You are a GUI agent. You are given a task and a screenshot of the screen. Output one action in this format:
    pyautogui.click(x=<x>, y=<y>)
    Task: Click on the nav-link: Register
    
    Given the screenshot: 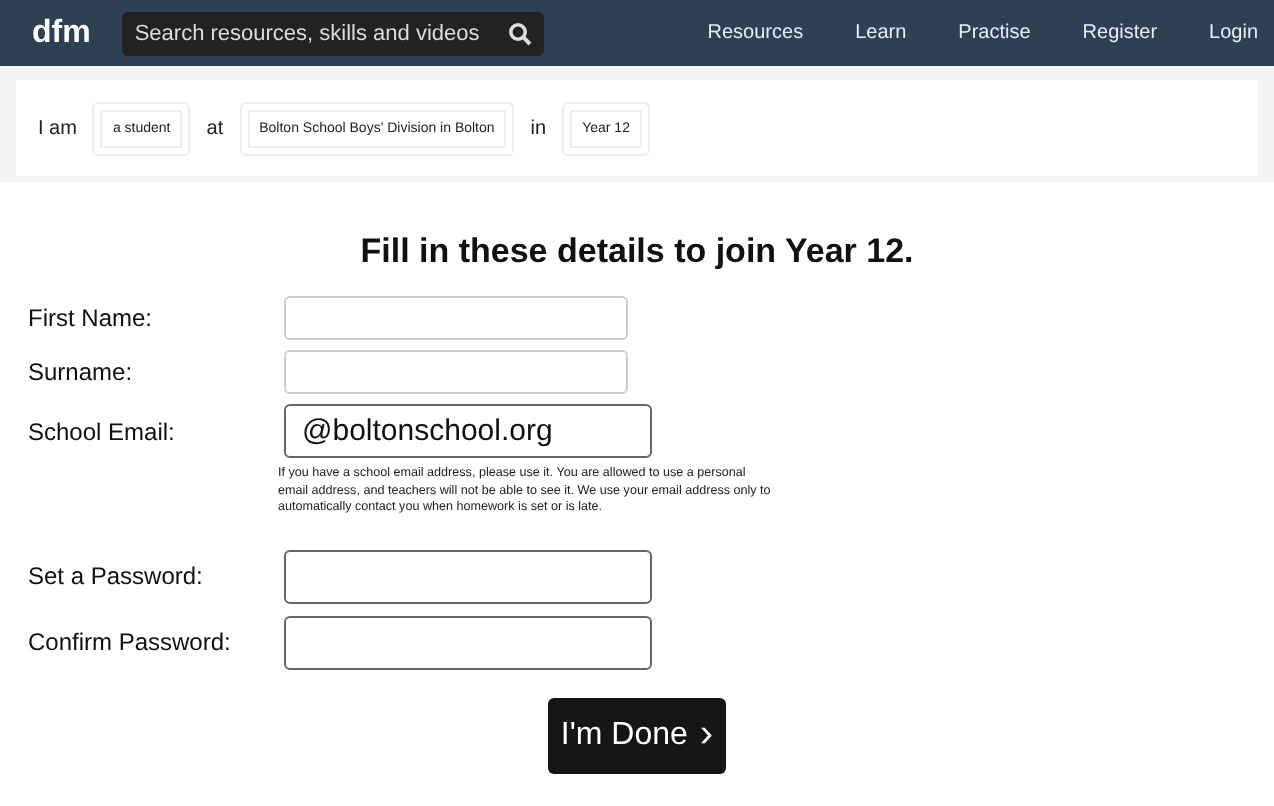 What is the action you would take?
    pyautogui.click(x=1120, y=33)
    